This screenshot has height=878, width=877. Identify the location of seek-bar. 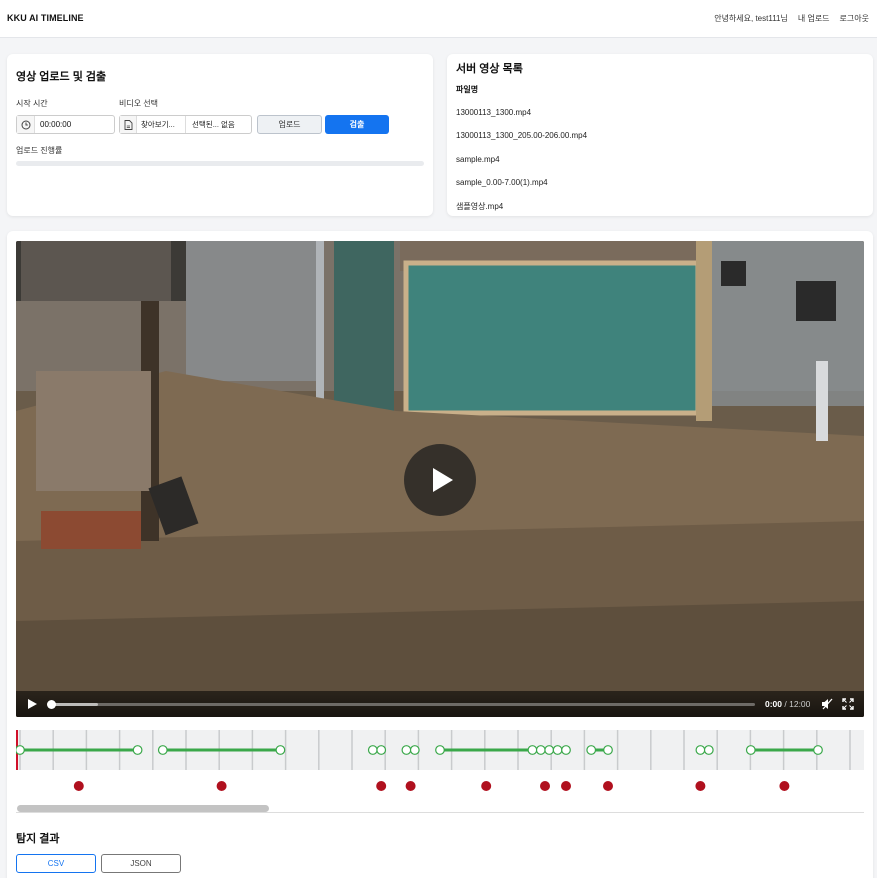
(401, 704).